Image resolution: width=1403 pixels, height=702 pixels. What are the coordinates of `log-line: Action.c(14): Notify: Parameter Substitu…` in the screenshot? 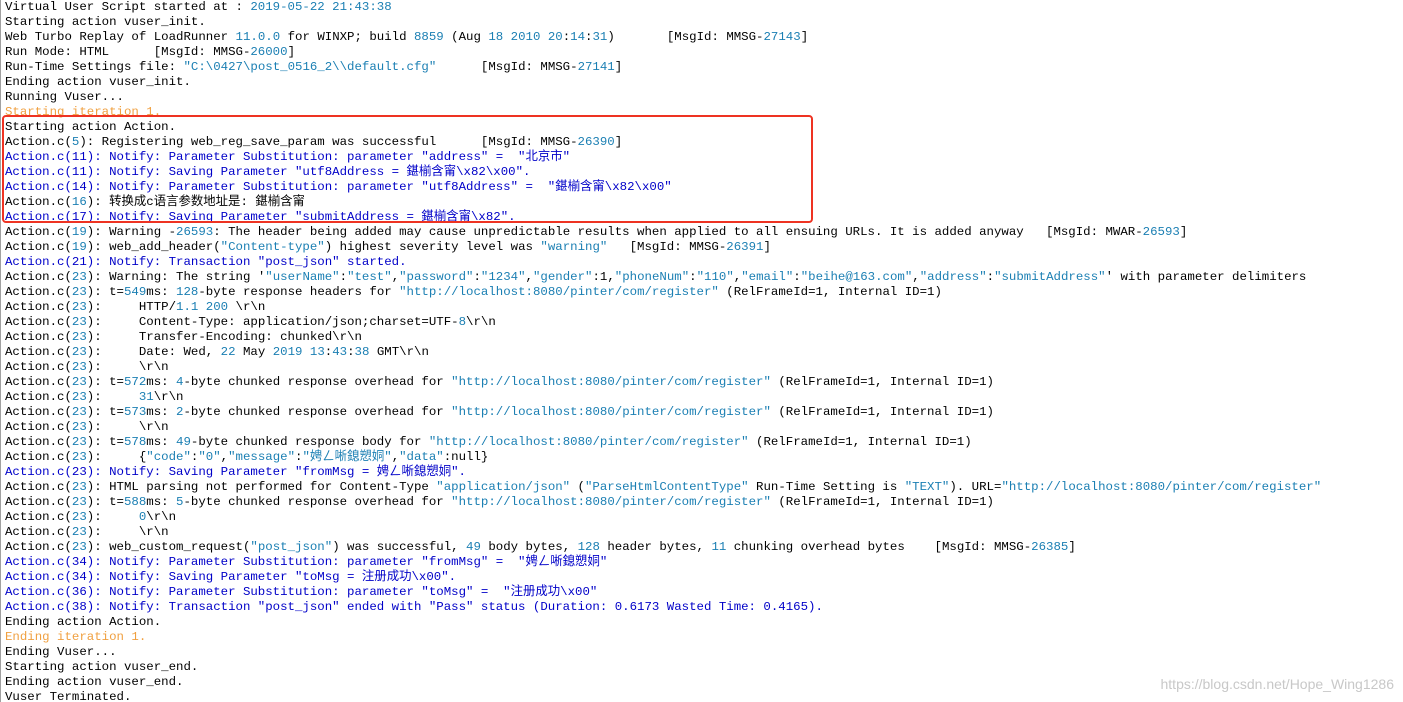 It's located at (663, 187).